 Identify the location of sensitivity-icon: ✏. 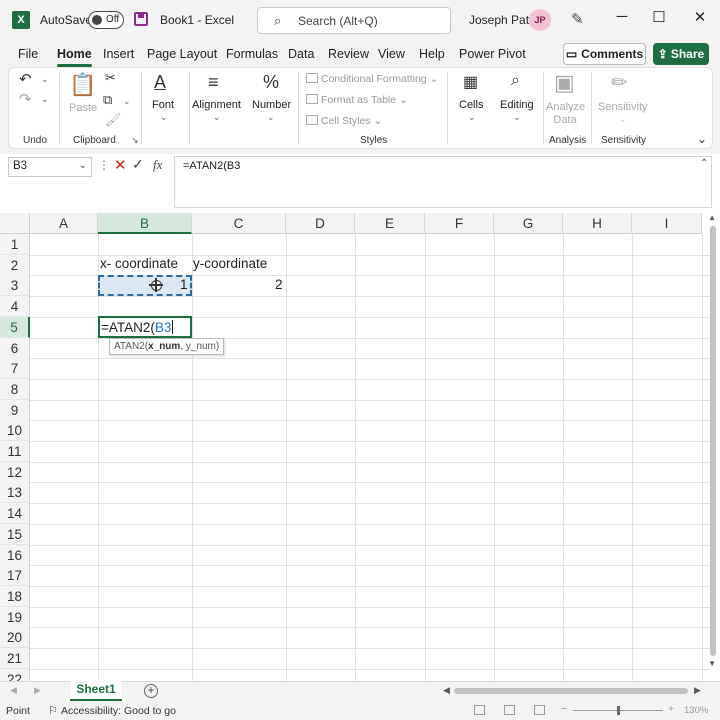
(619, 82).